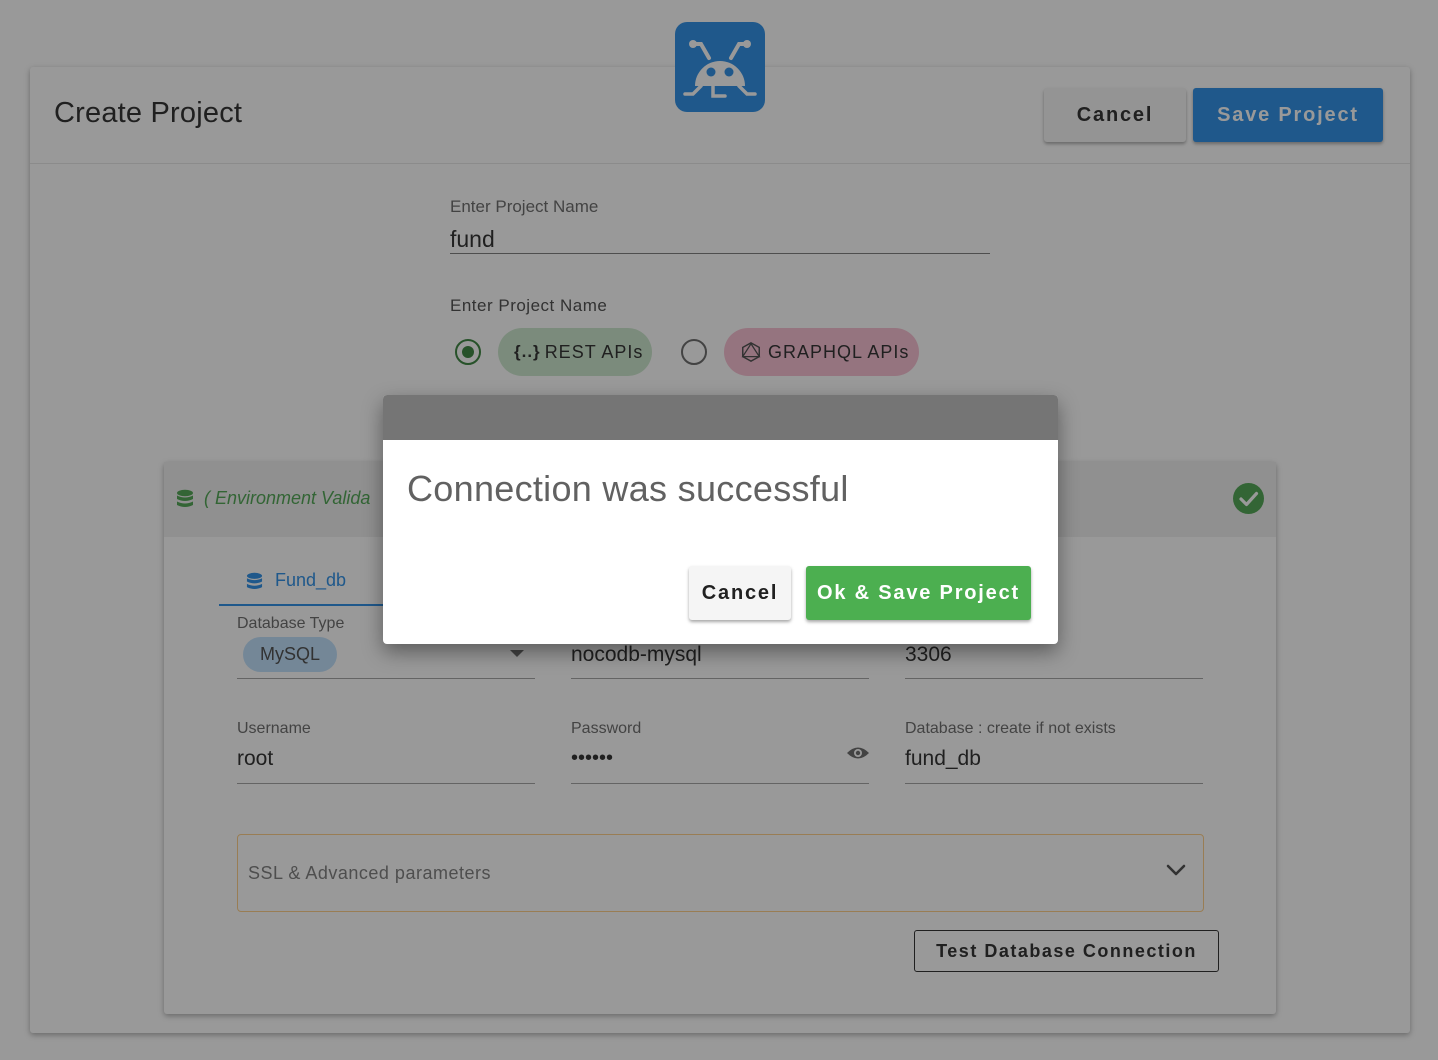  Describe the element at coordinates (720, 417) in the screenshot. I see `dialog-title-bar` at that location.